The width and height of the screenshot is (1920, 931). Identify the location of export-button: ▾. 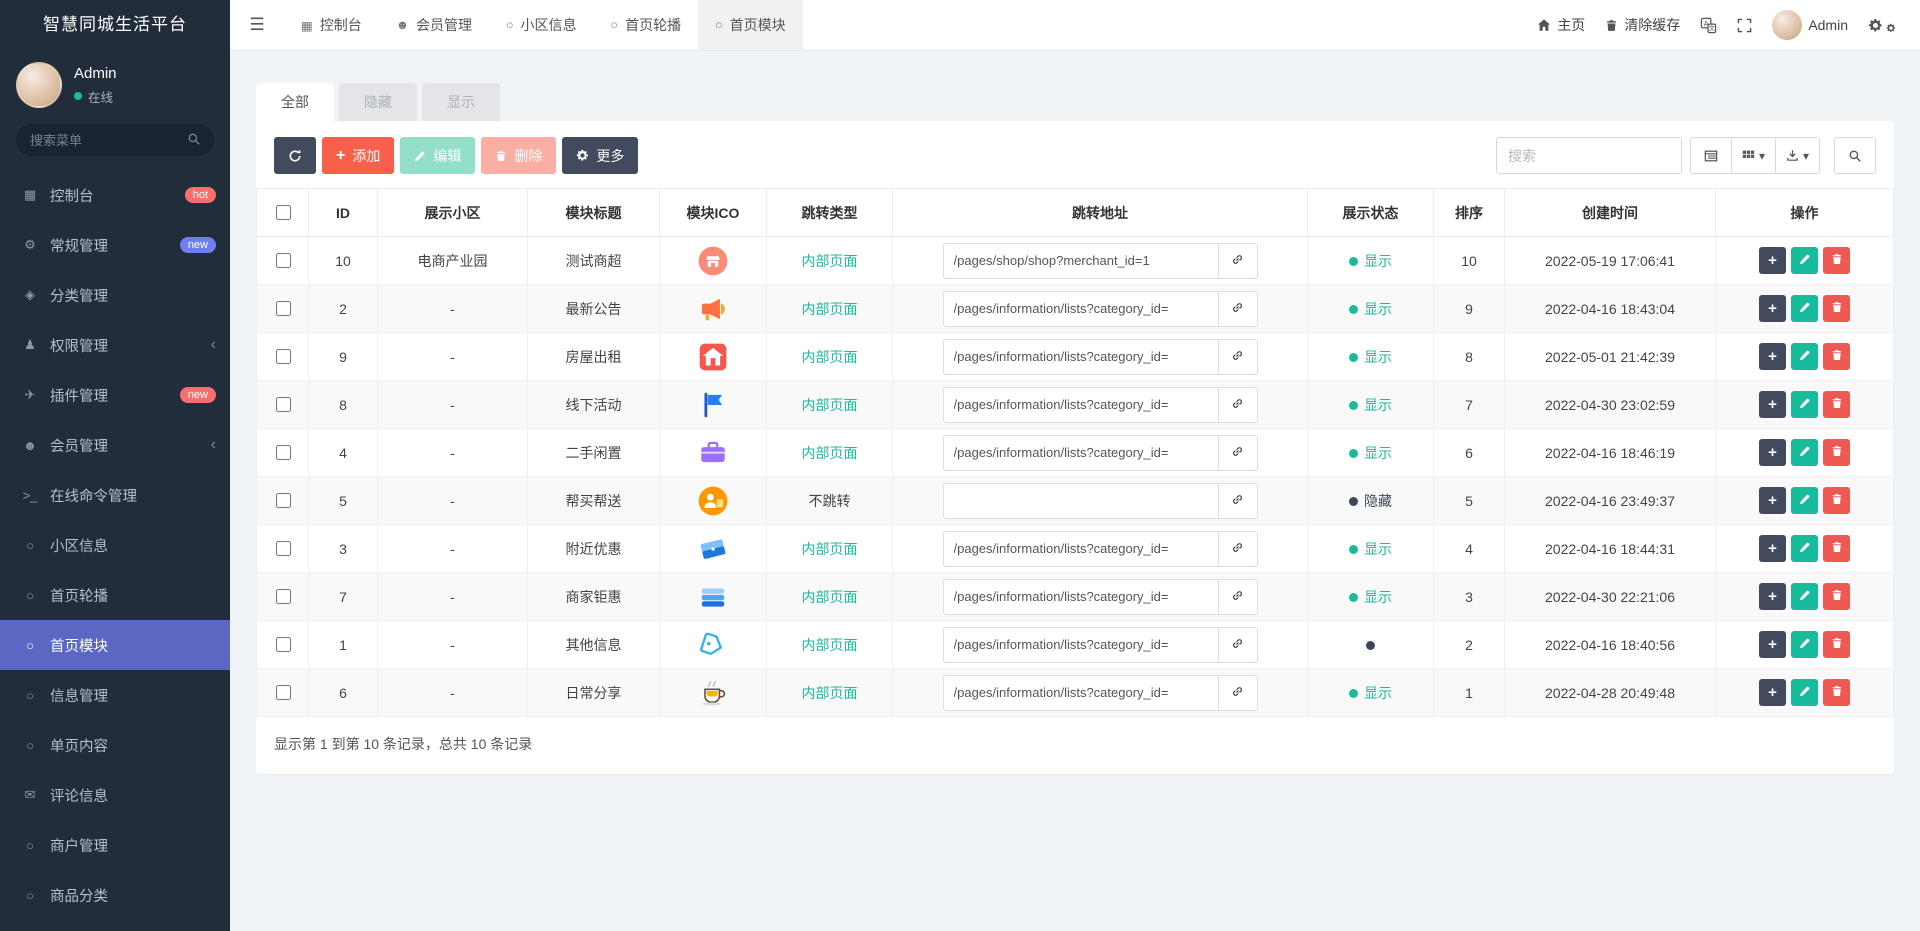
(1797, 155).